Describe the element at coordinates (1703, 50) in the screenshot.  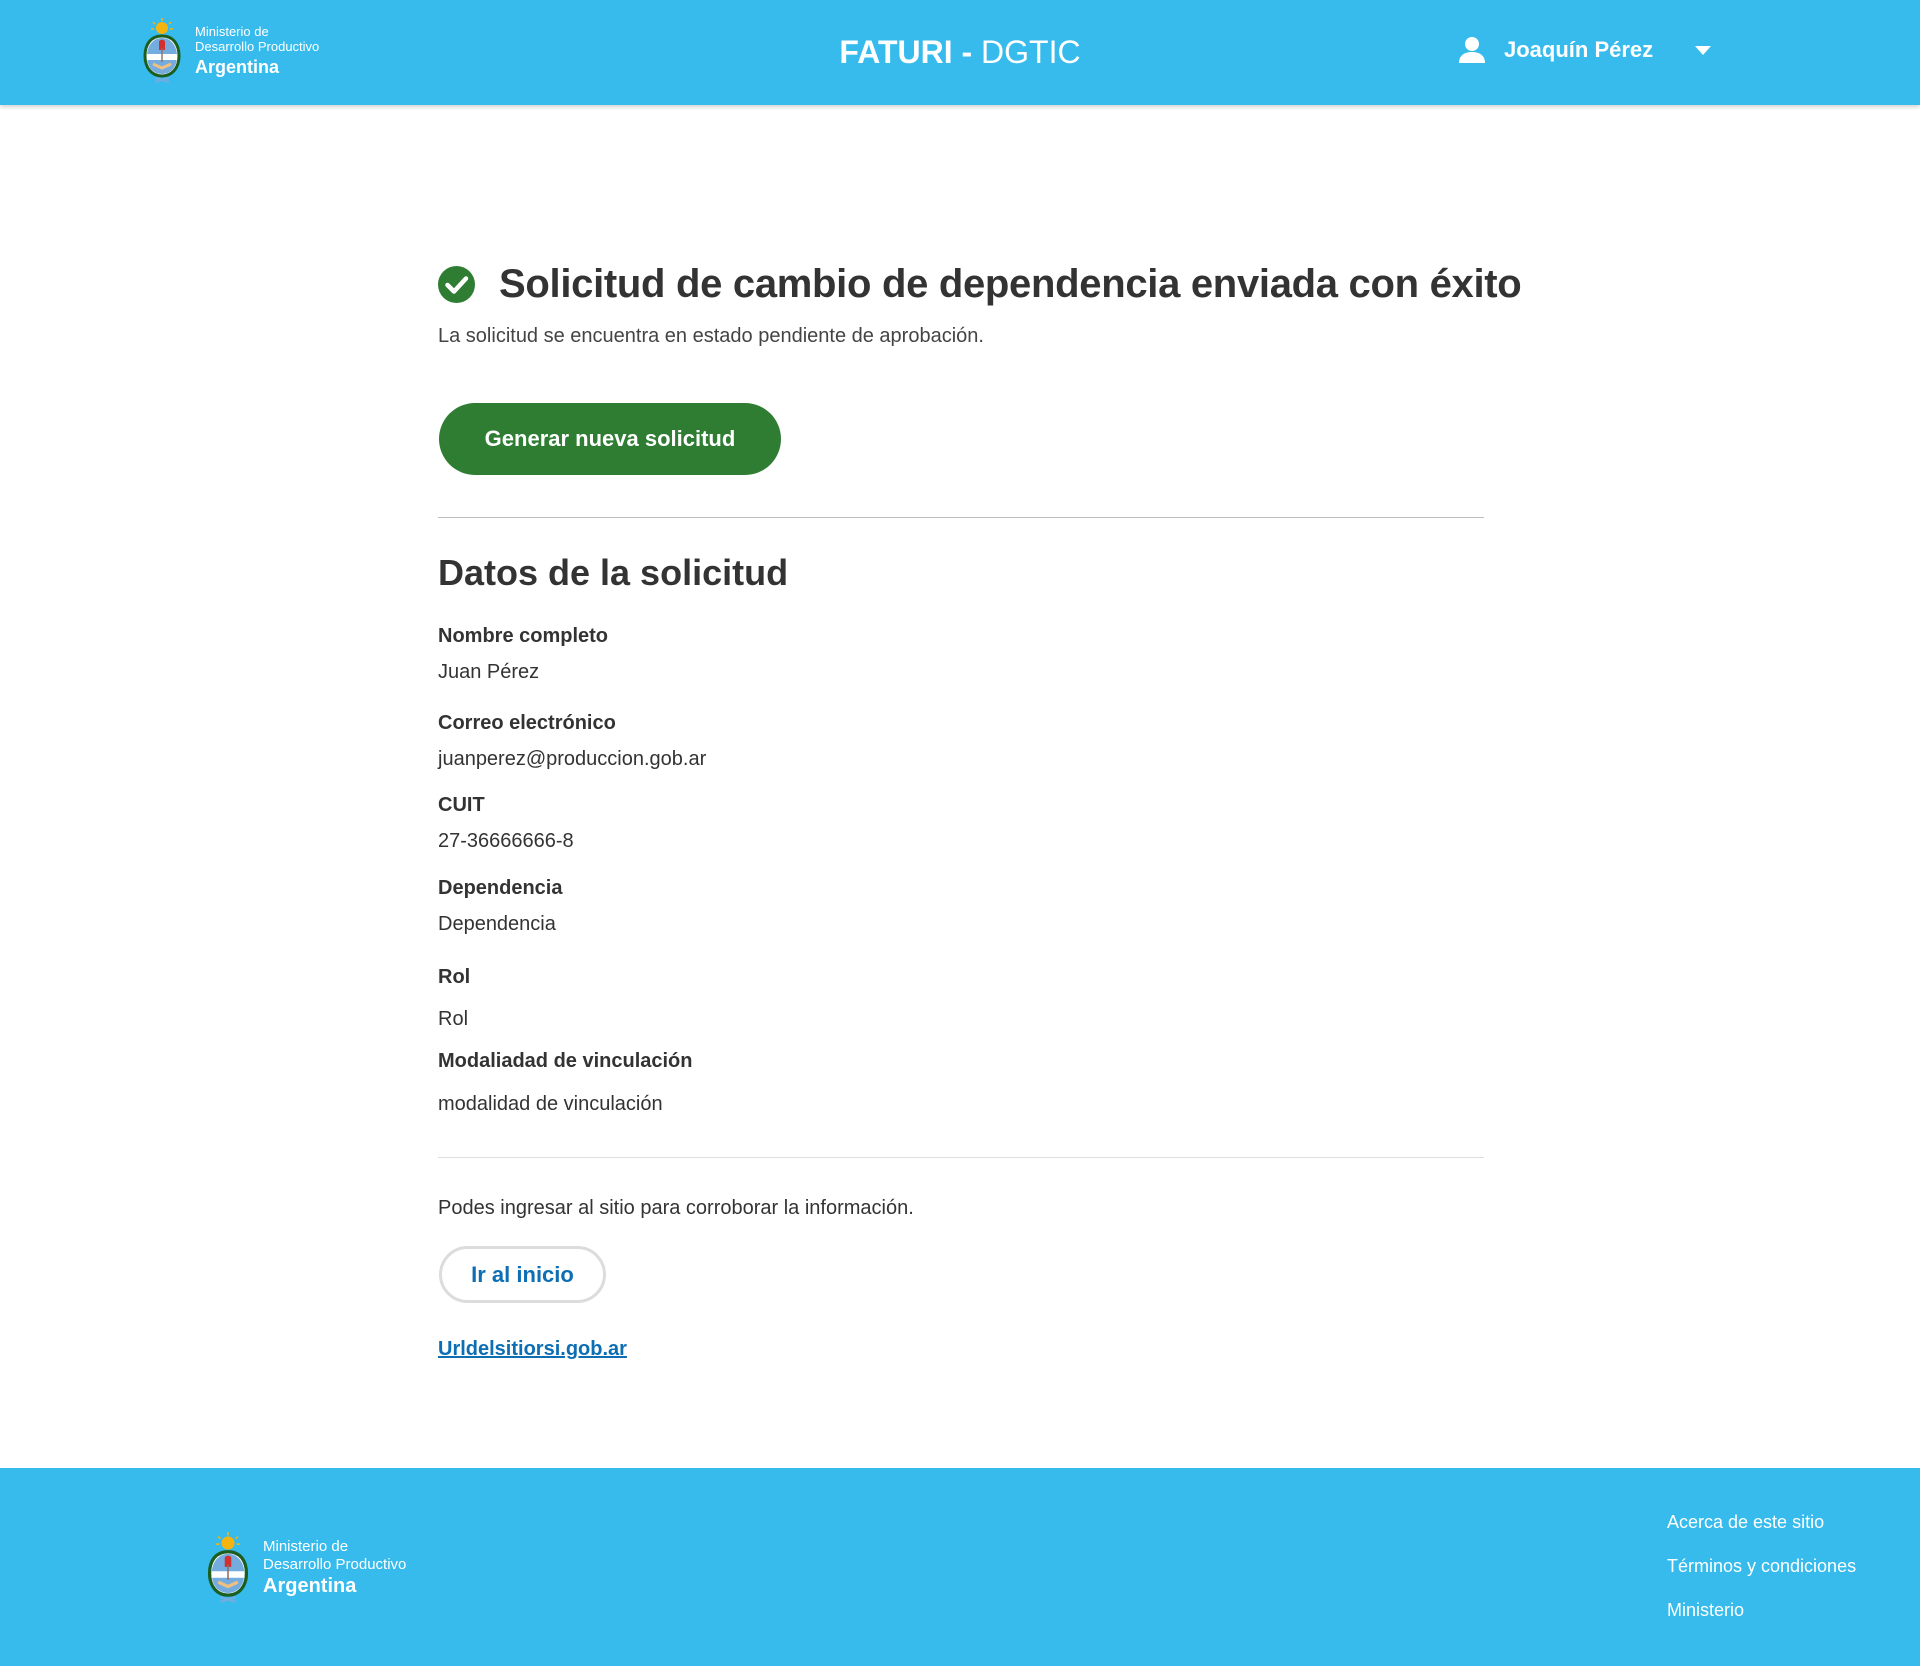
I see `caret-down-icon` at that location.